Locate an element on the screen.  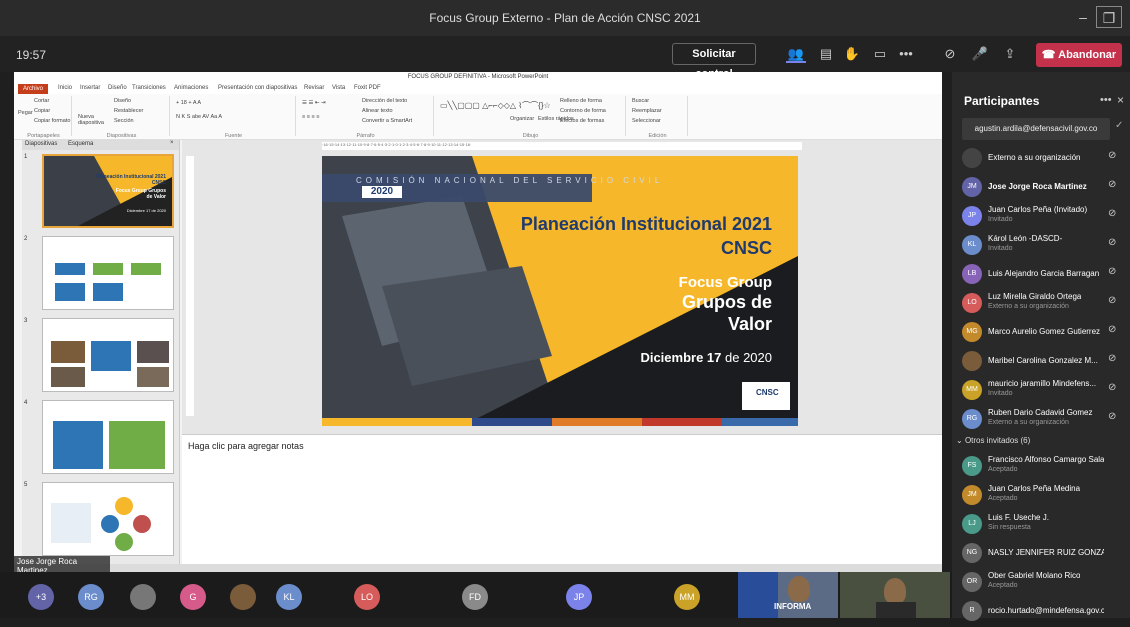
find-button: Buscar is located at coordinates (640, 101).